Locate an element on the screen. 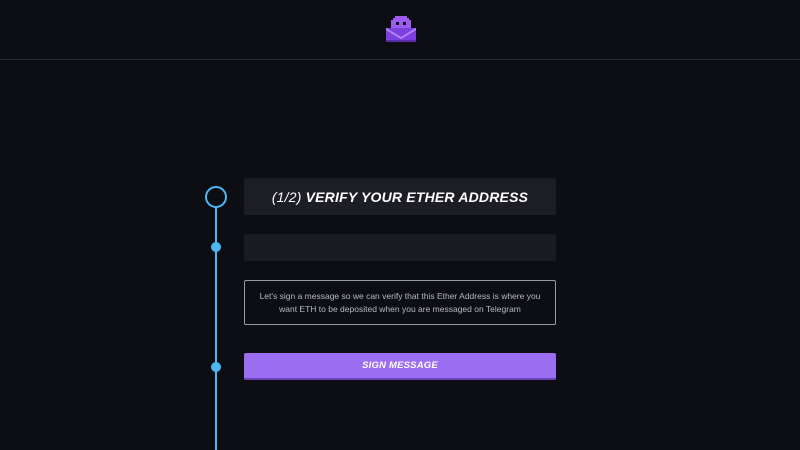 This screenshot has width=800, height=450. timeline-dot-address is located at coordinates (216, 247).